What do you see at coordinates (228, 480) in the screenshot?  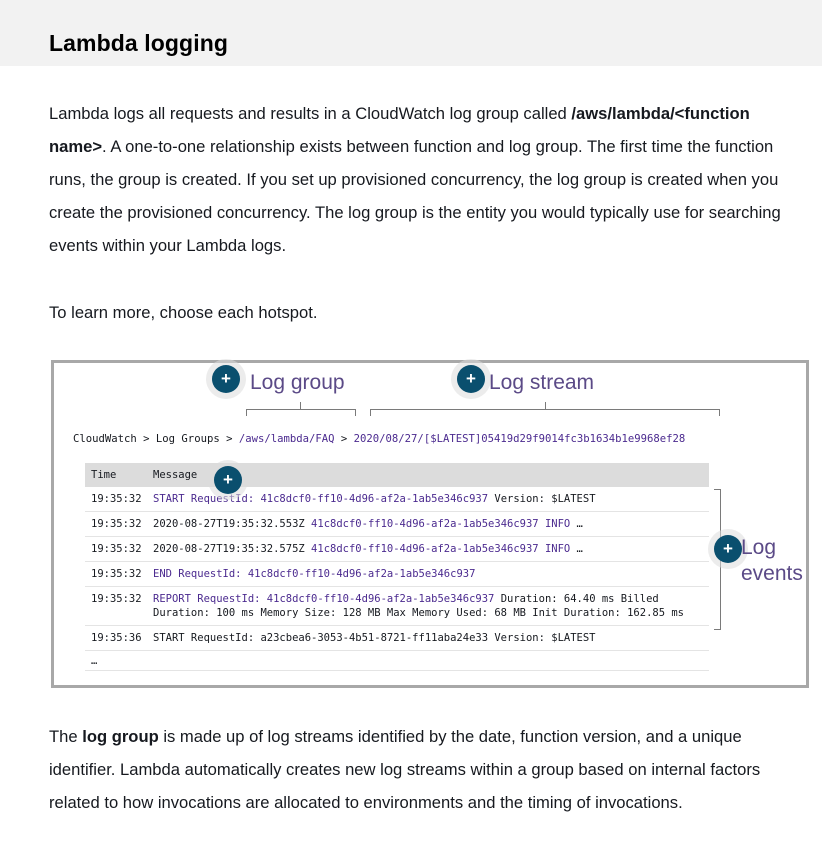 I see `message-hotspot: +` at bounding box center [228, 480].